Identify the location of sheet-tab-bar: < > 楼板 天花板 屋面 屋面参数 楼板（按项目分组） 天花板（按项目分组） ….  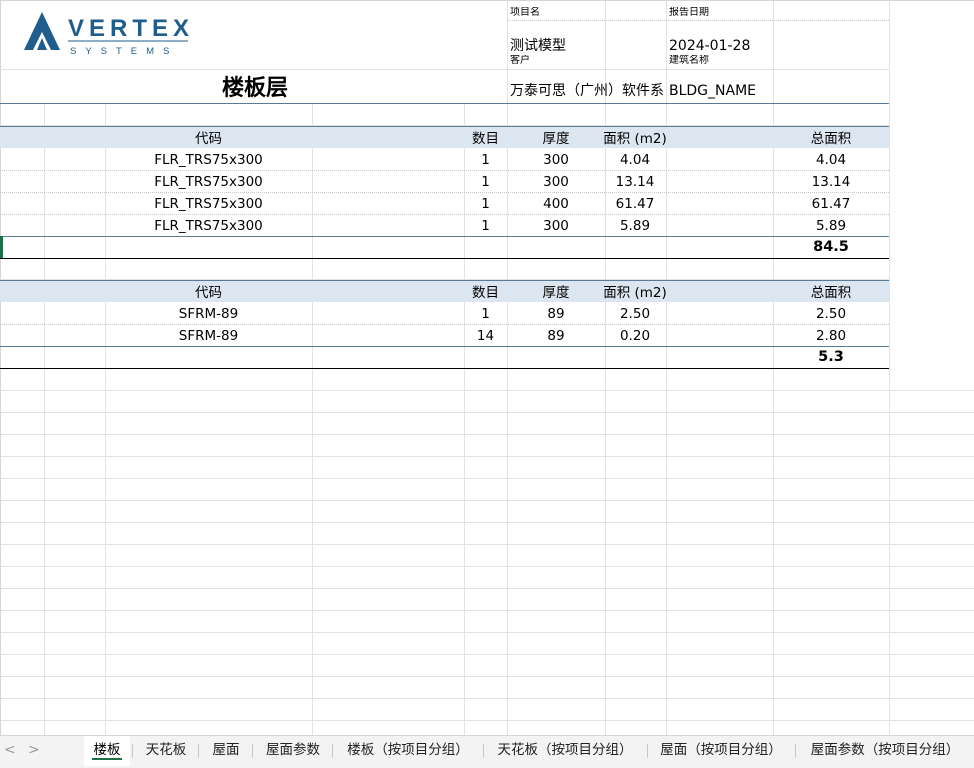
(487, 751).